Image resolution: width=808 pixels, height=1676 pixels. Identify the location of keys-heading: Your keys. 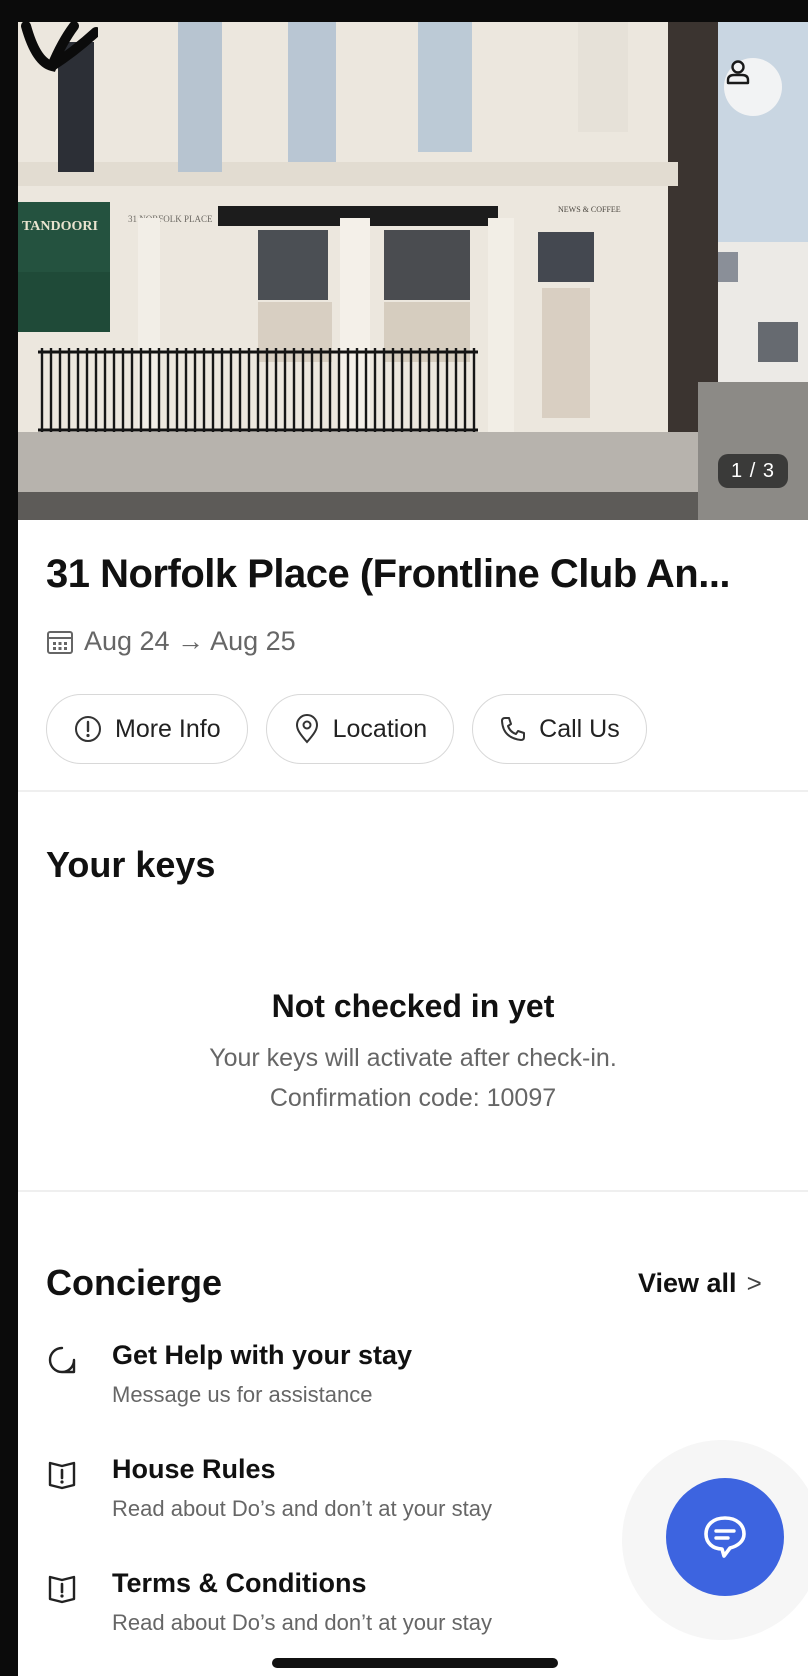
(131, 864).